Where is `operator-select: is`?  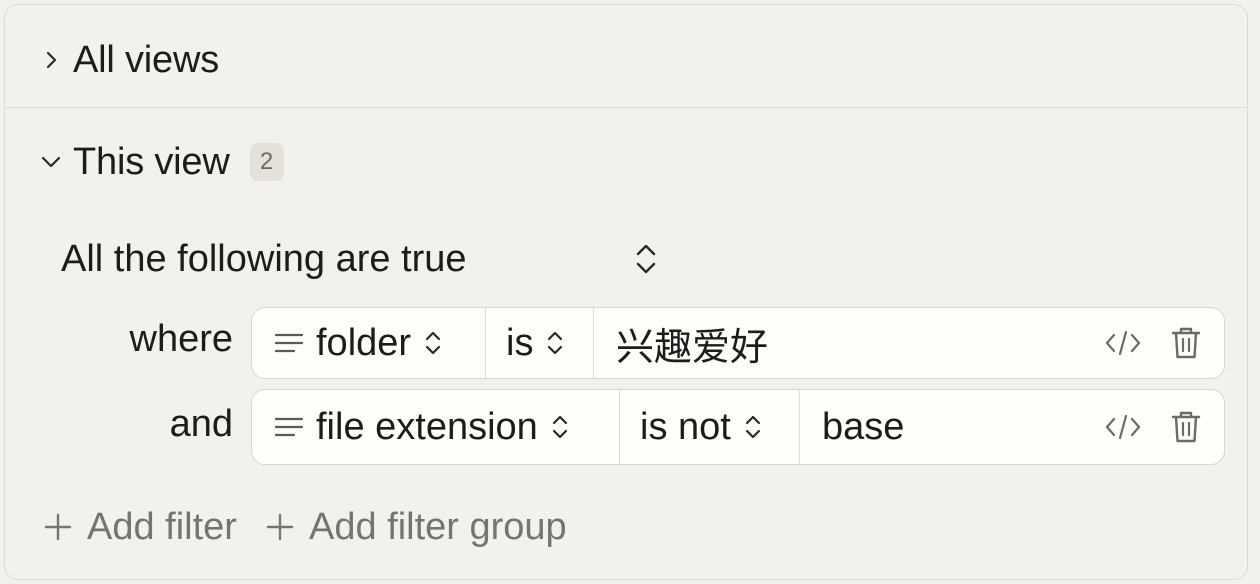
operator-select: is is located at coordinates (540, 343).